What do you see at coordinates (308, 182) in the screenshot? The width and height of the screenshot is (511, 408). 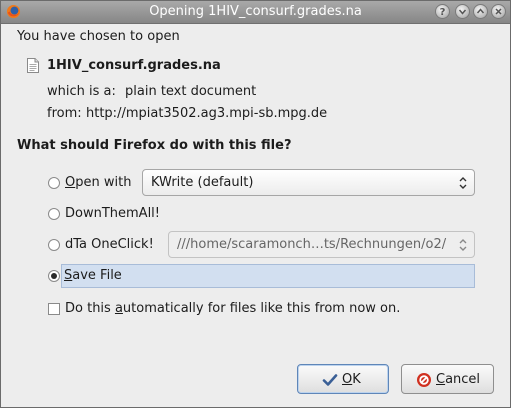 I see `open-with-app-select: KWrite (default)` at bounding box center [308, 182].